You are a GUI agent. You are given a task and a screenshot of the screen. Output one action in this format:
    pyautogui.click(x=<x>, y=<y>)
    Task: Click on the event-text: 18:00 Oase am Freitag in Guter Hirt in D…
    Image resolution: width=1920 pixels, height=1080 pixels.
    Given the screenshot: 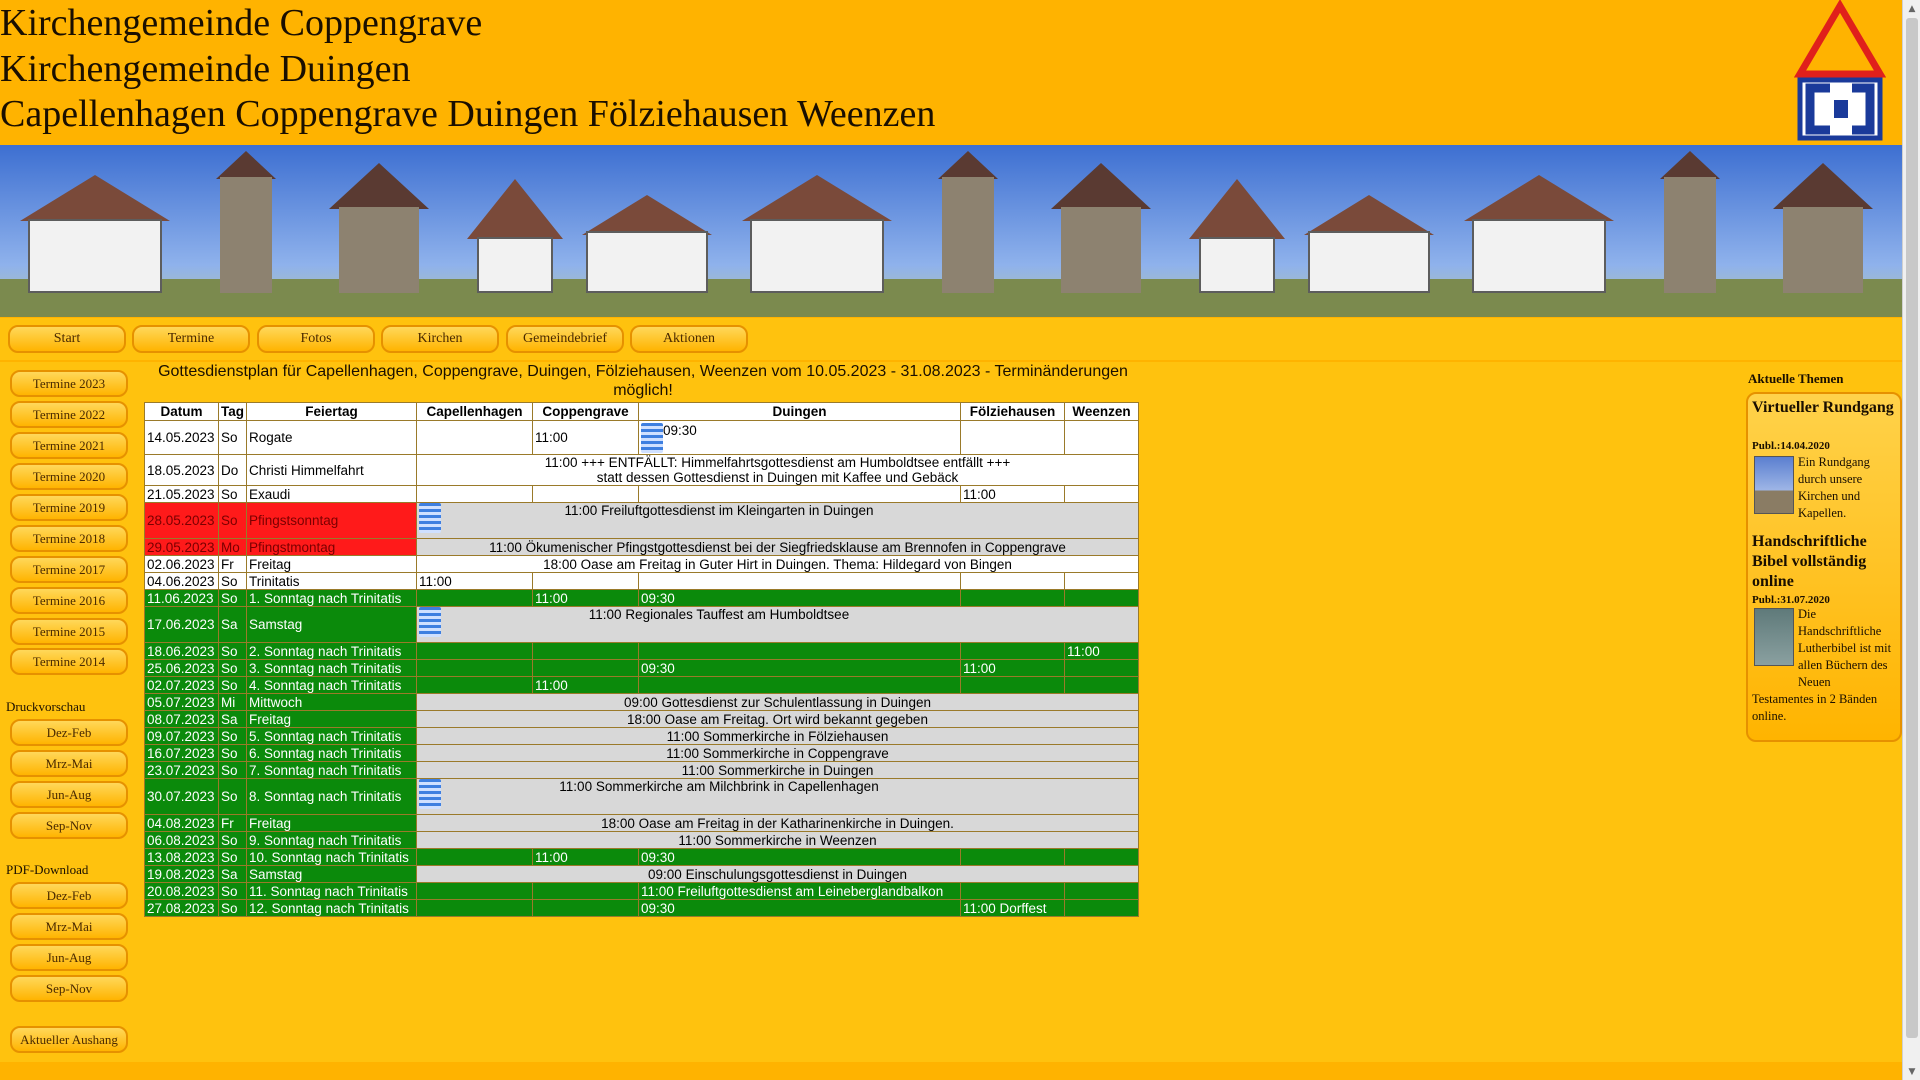 What is the action you would take?
    pyautogui.click(x=777, y=564)
    